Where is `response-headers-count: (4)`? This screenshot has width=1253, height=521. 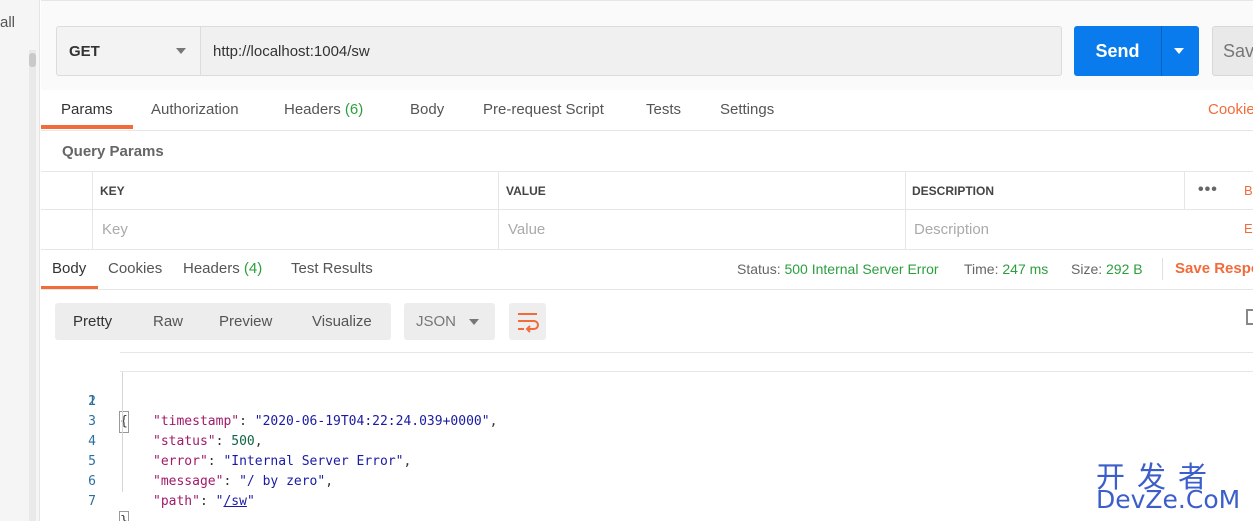 response-headers-count: (4) is located at coordinates (253, 268).